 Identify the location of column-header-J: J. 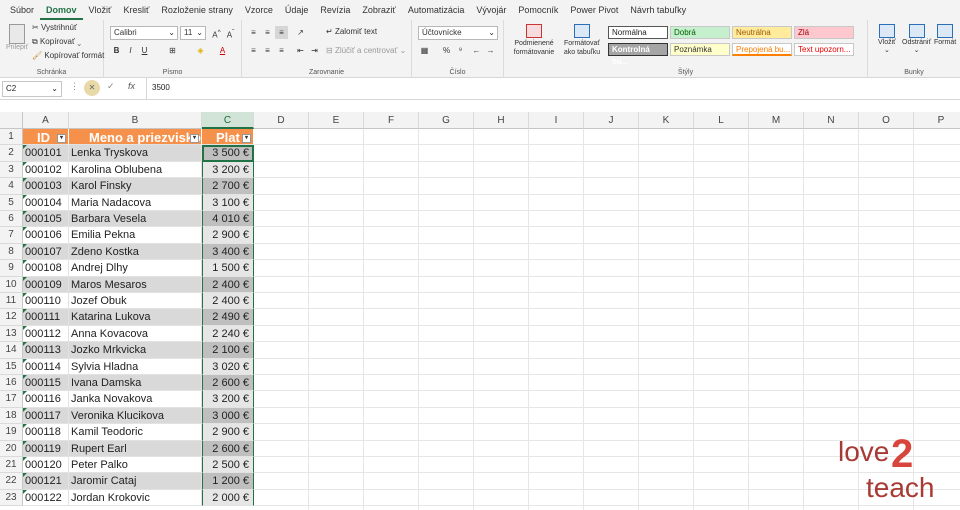
(611, 120).